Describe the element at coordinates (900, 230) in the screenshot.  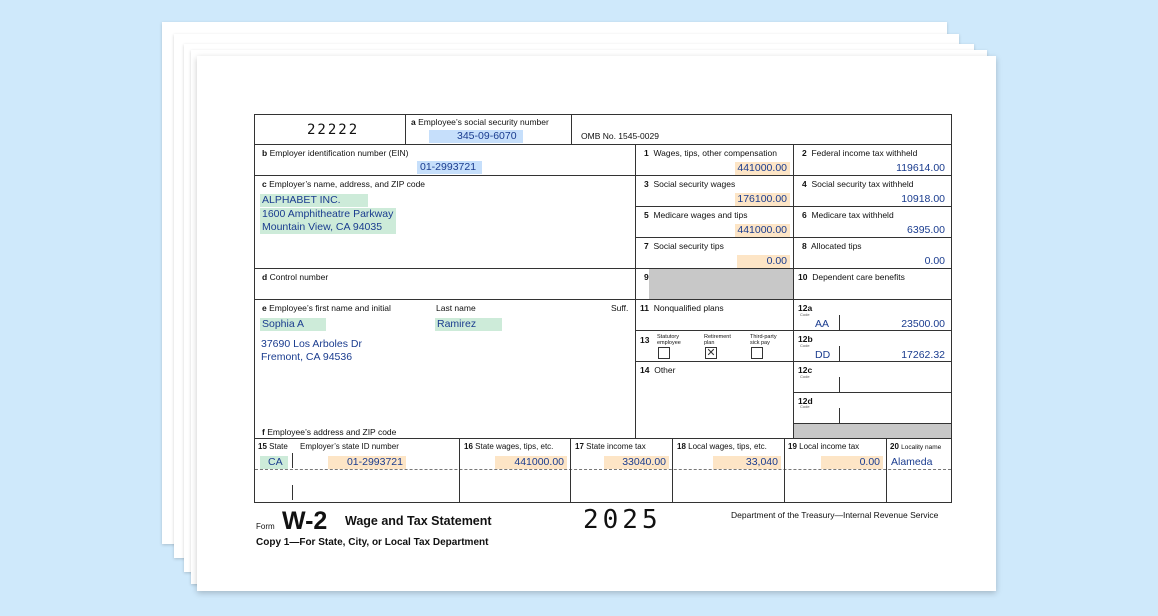
I see `box6-field: 6395.00` at that location.